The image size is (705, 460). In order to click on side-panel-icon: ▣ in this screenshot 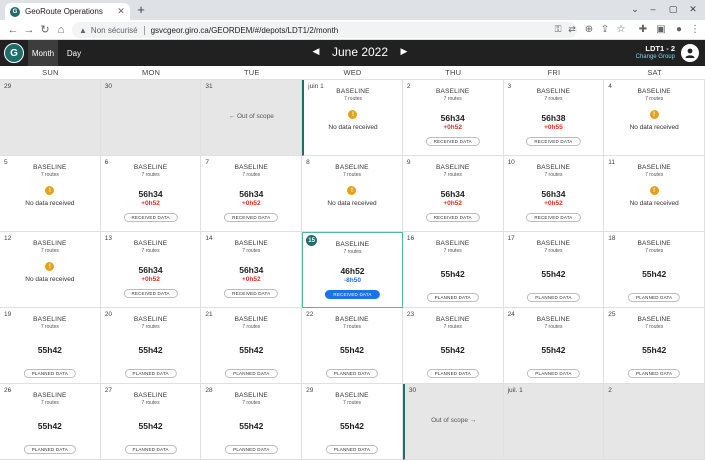, I will do `click(661, 30)`.